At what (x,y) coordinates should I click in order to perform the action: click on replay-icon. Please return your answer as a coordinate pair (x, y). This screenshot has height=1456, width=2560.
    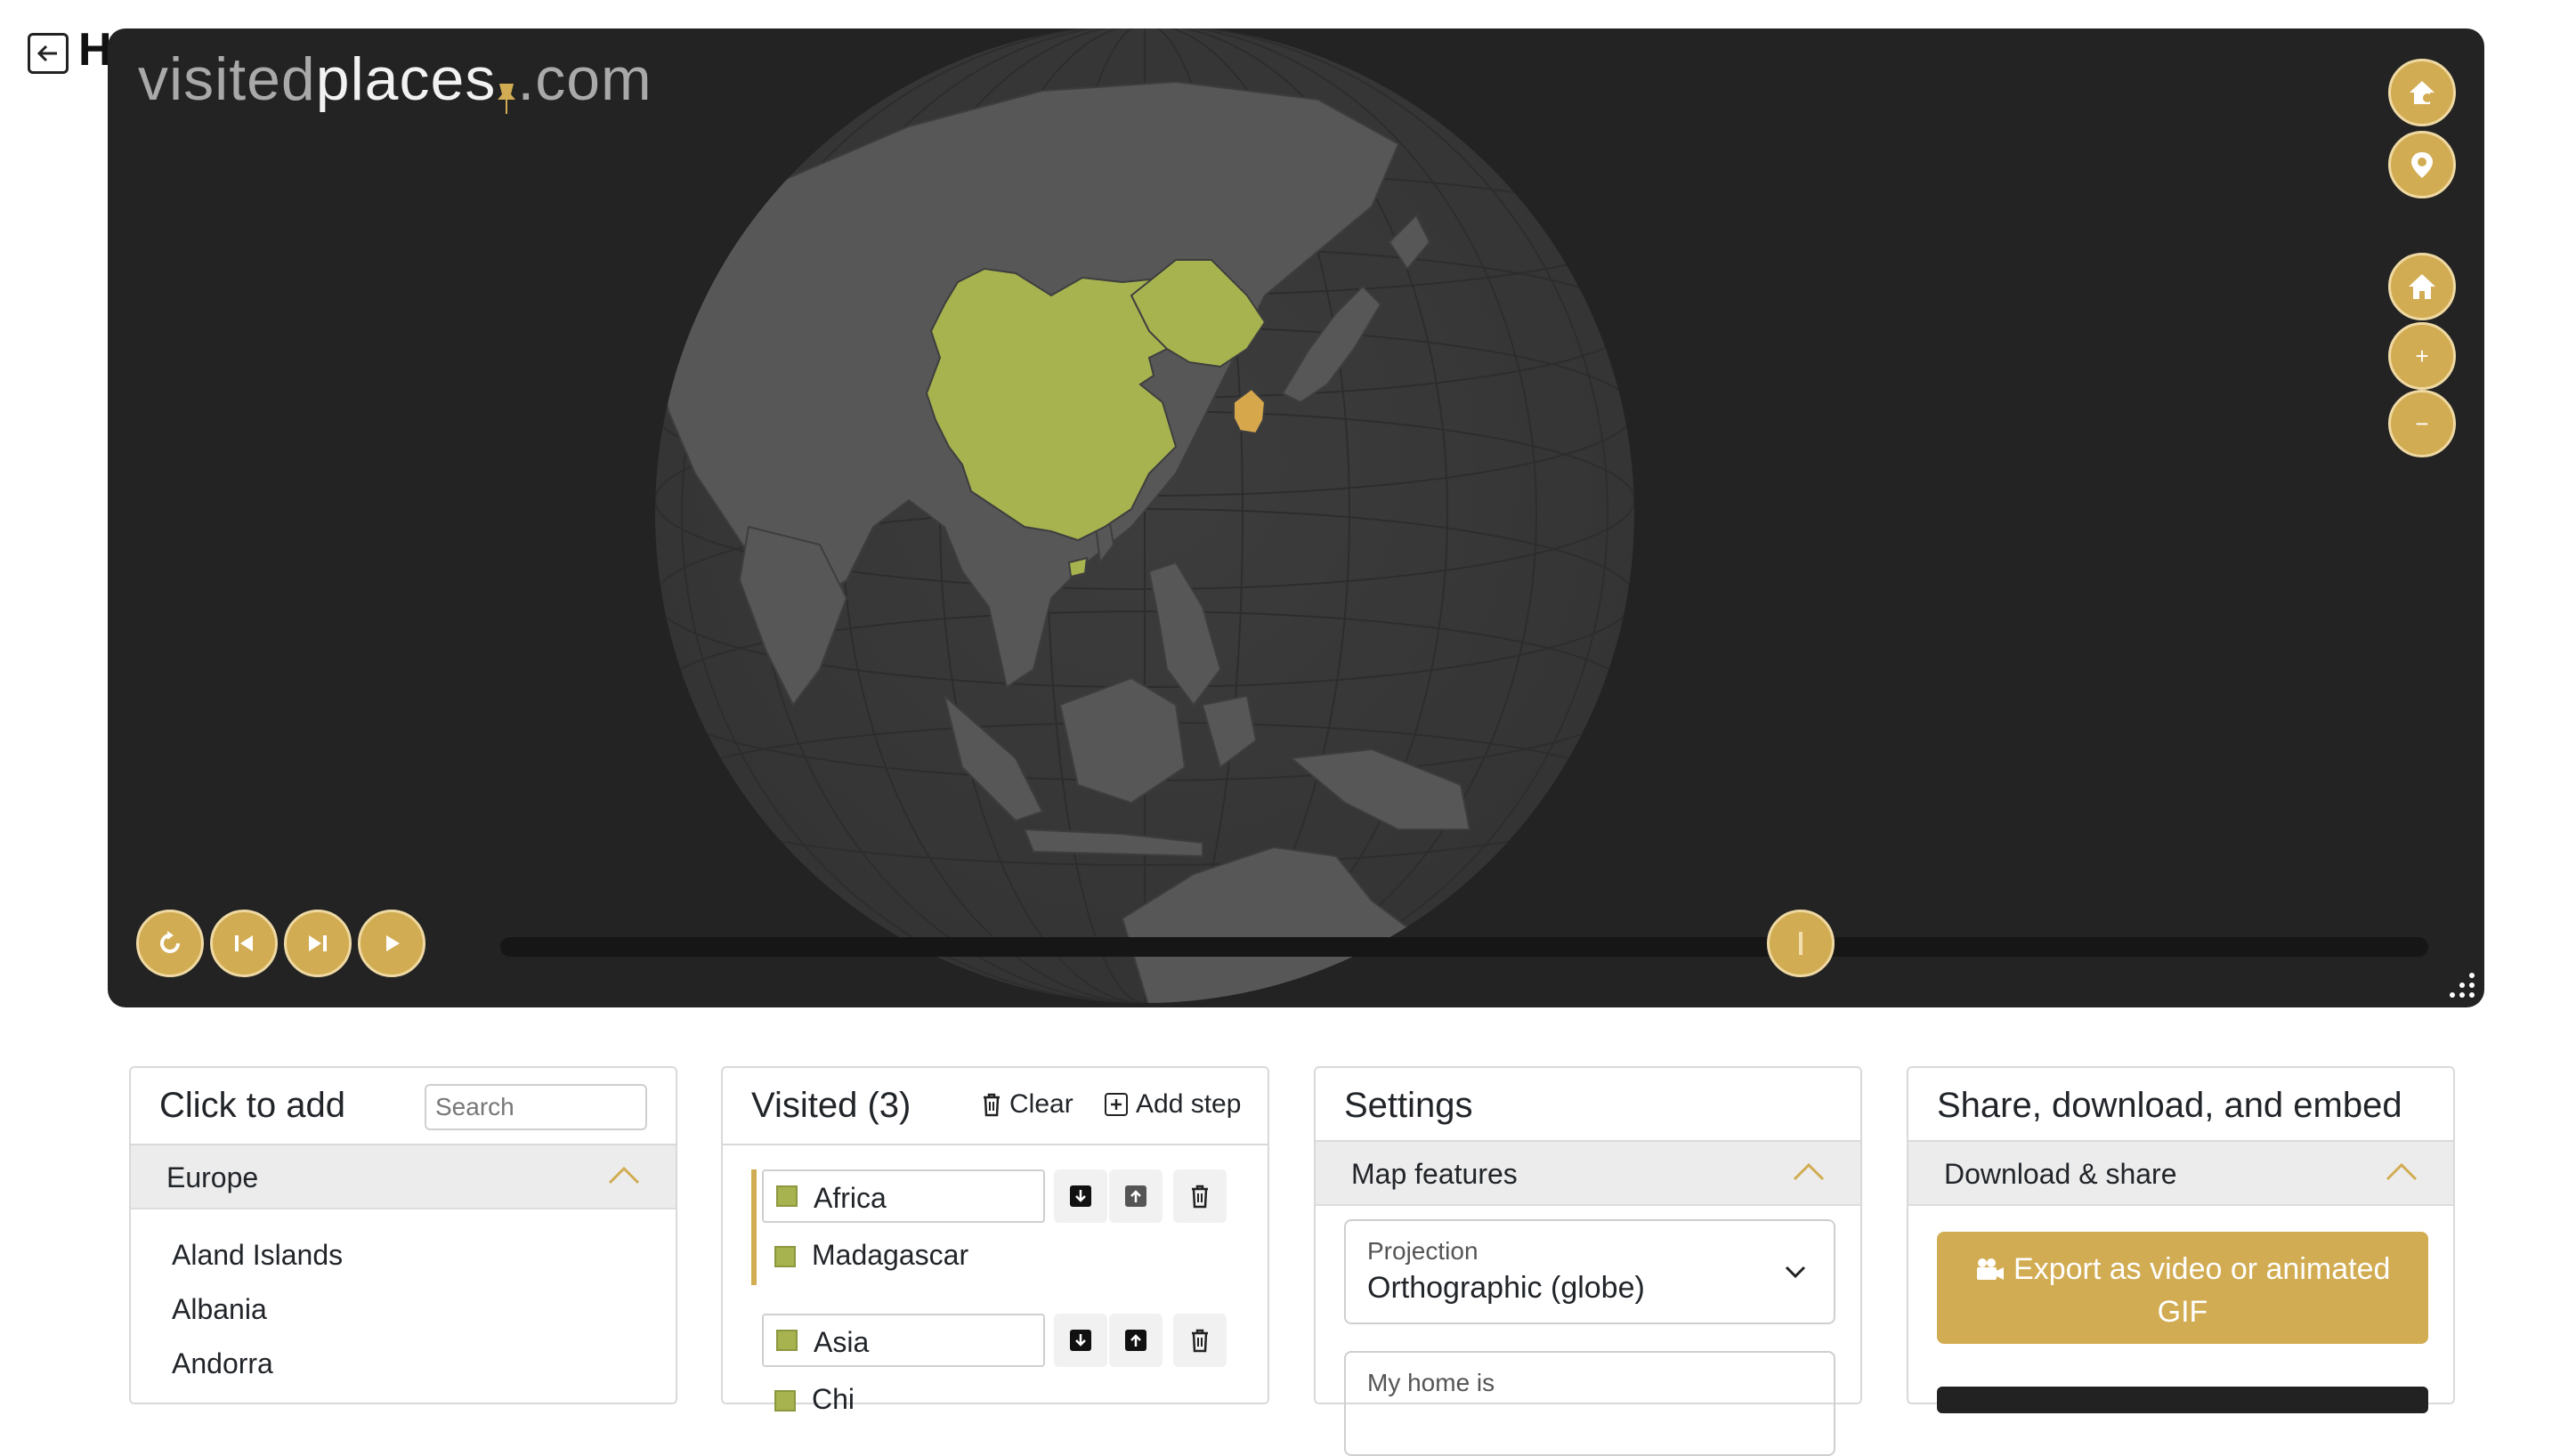
    Looking at the image, I should click on (170, 942).